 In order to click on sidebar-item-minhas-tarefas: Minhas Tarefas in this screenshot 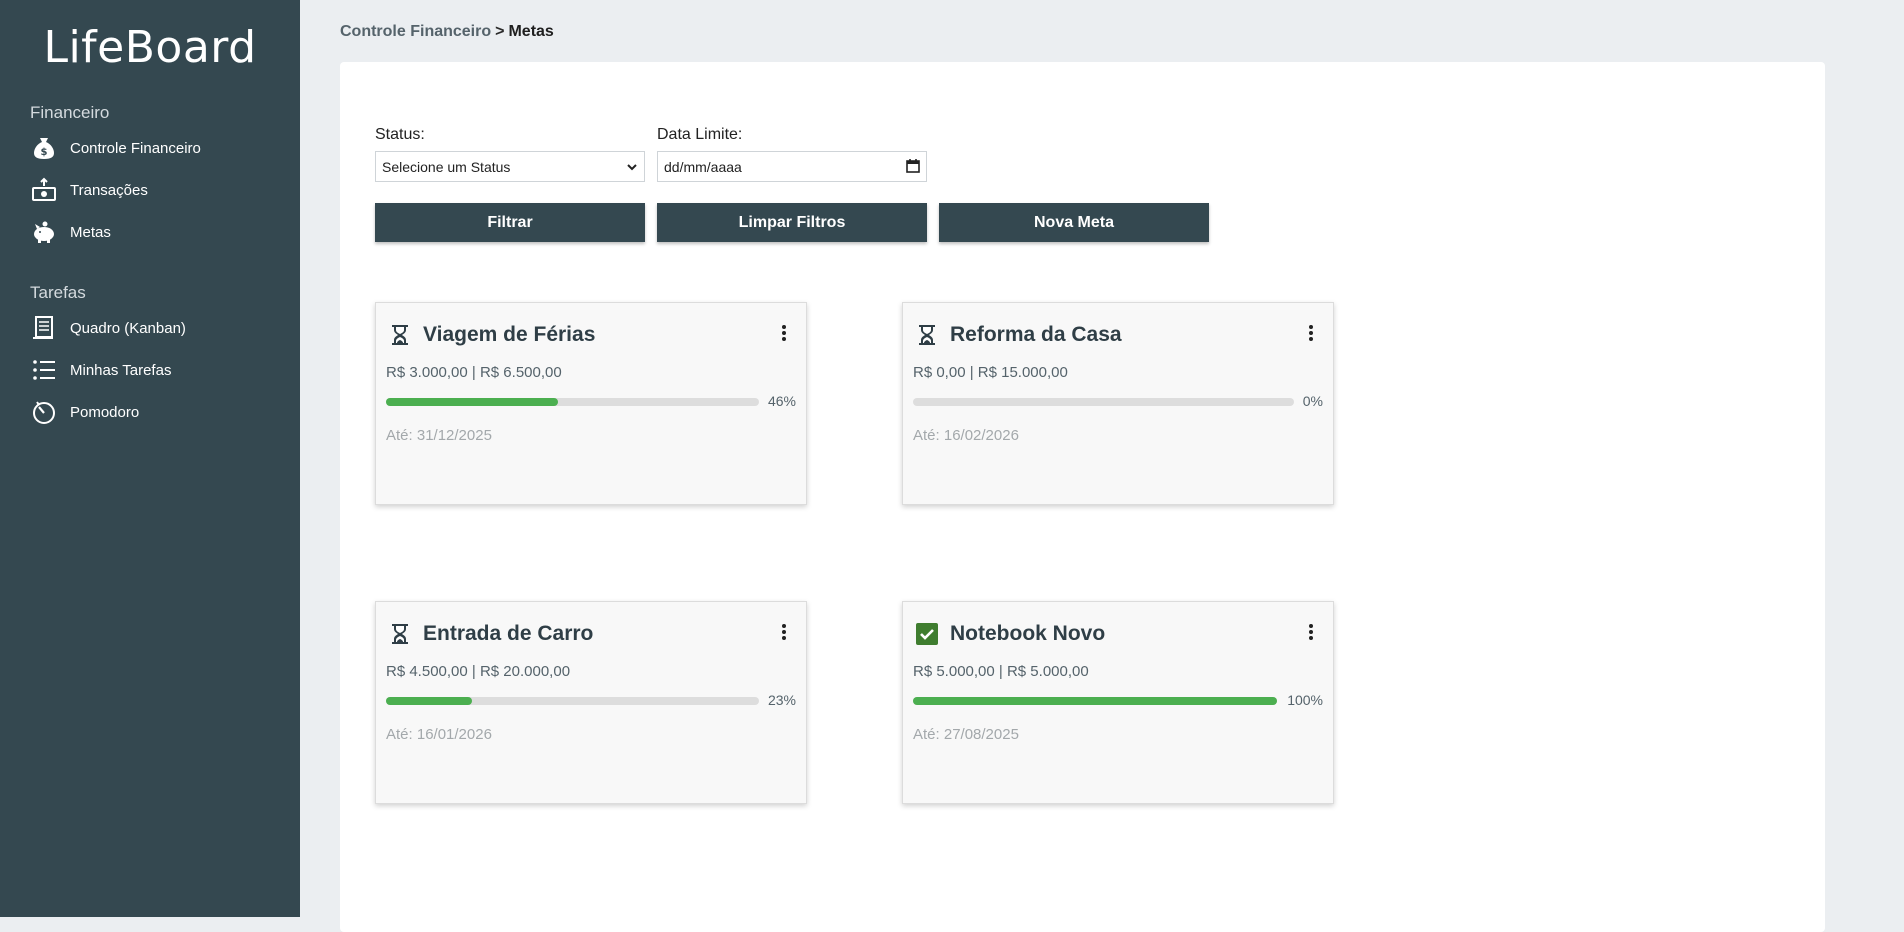, I will do `click(165, 370)`.